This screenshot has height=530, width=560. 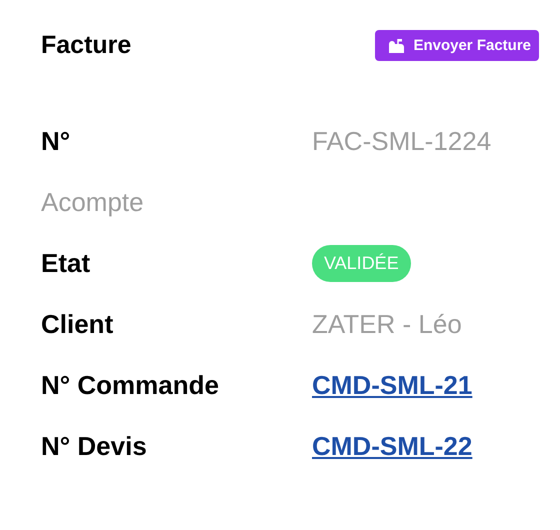 What do you see at coordinates (457, 45) in the screenshot?
I see `send-invoice-button: Envoyer Facture` at bounding box center [457, 45].